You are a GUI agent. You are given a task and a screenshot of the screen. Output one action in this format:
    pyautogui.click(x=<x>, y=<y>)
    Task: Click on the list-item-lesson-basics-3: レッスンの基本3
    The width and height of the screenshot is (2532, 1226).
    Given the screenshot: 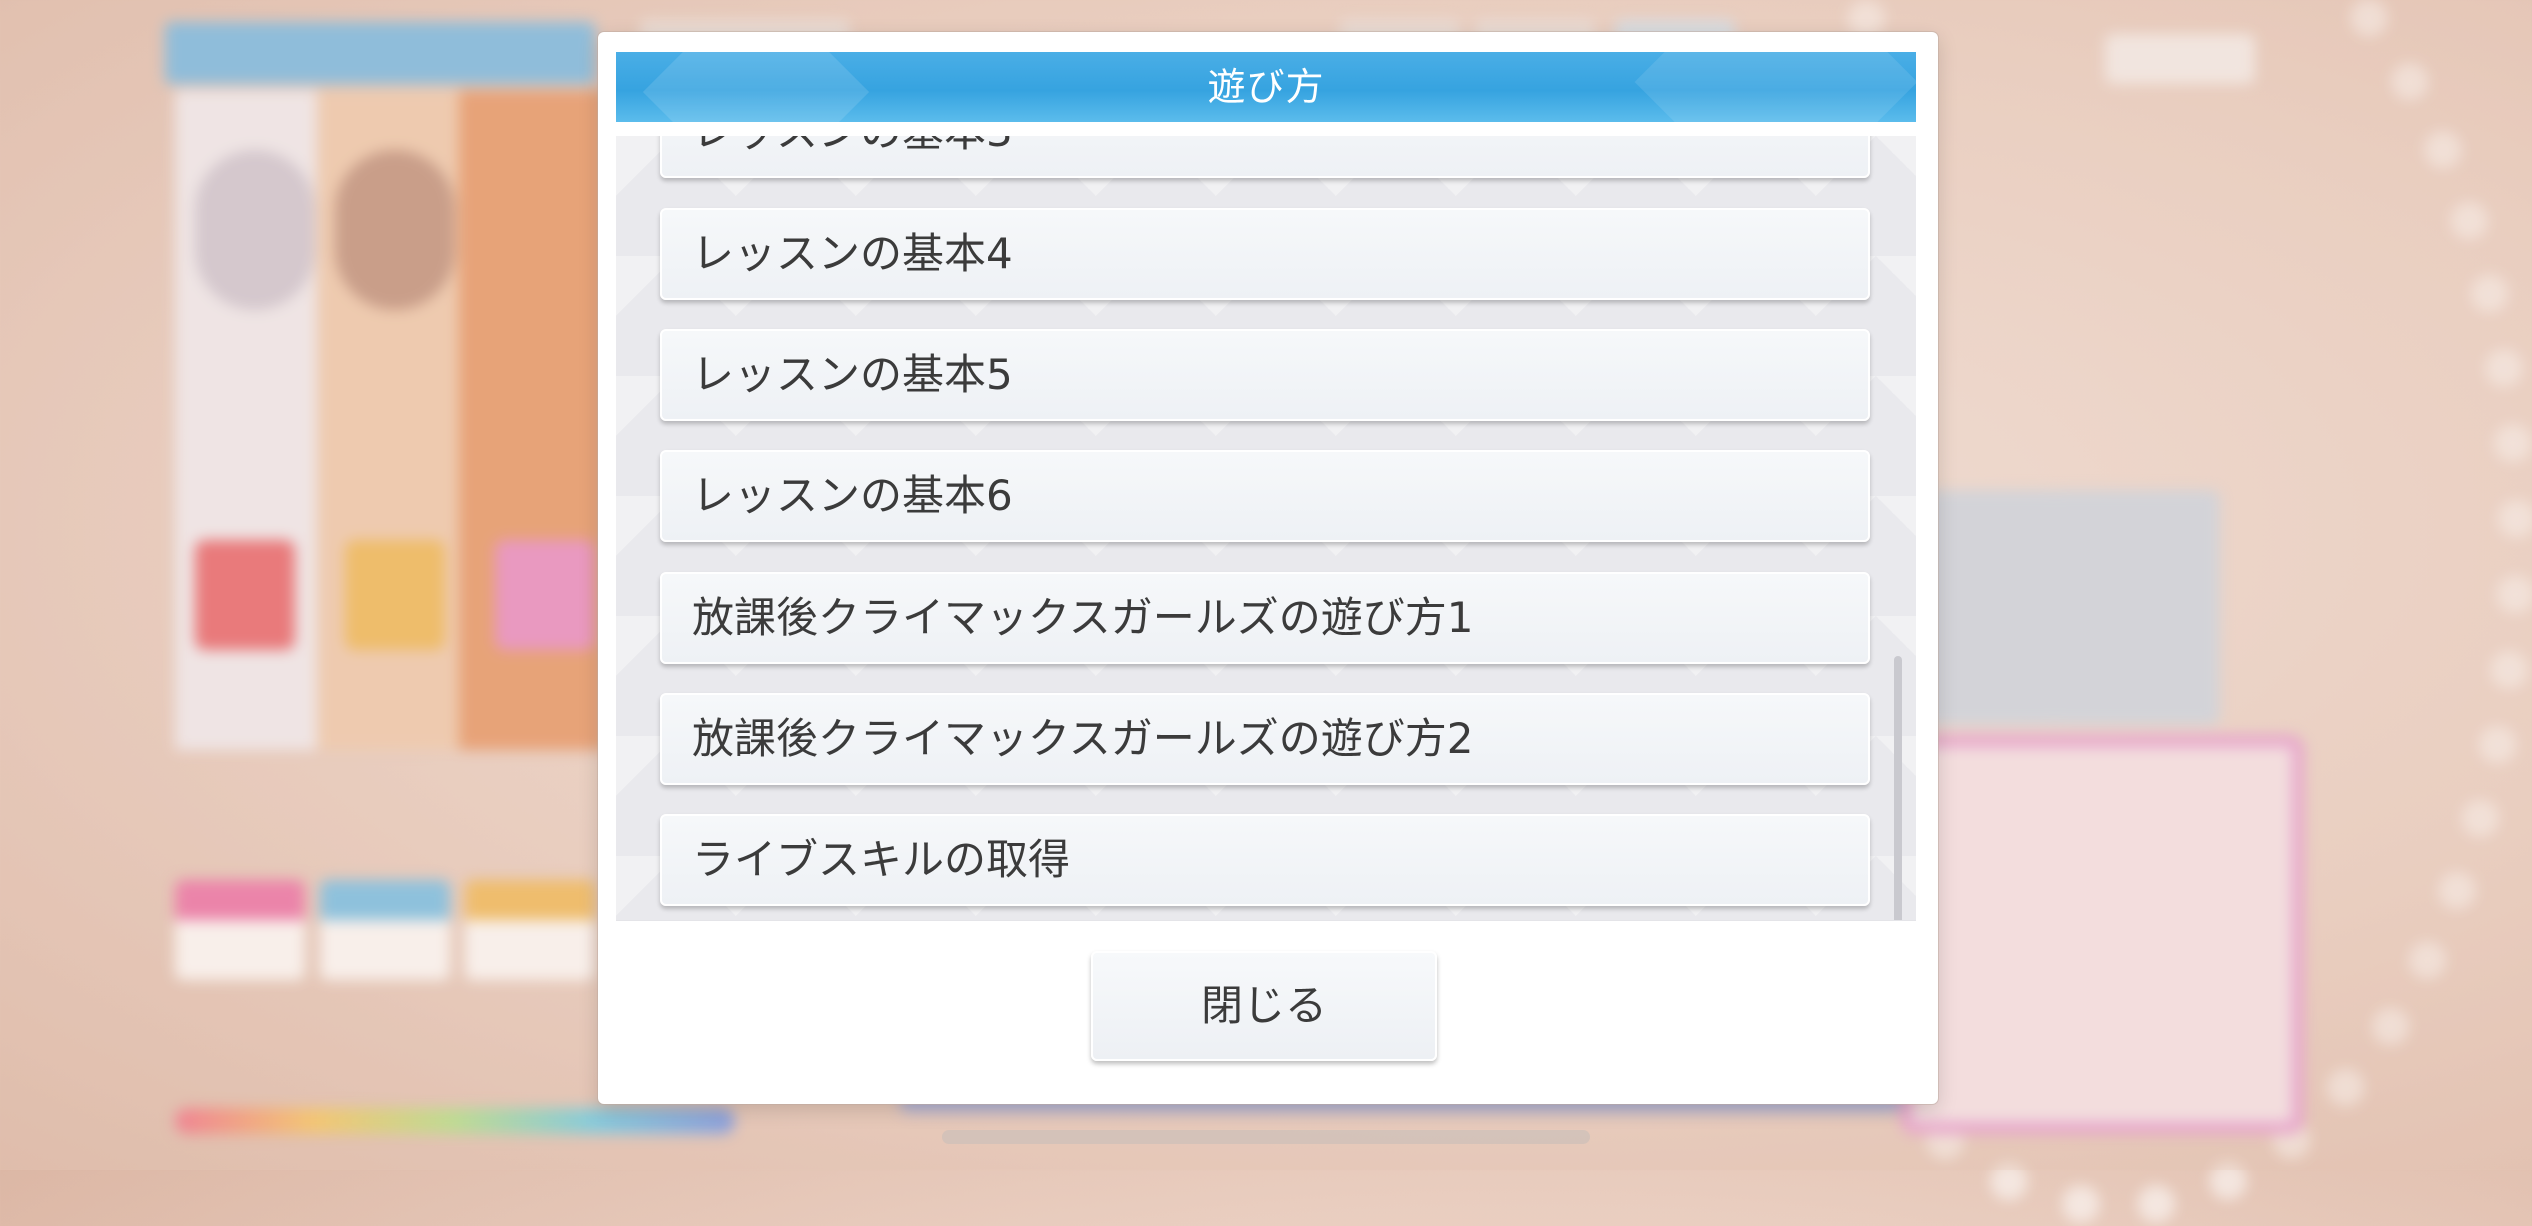 What is the action you would take?
    pyautogui.click(x=1265, y=157)
    